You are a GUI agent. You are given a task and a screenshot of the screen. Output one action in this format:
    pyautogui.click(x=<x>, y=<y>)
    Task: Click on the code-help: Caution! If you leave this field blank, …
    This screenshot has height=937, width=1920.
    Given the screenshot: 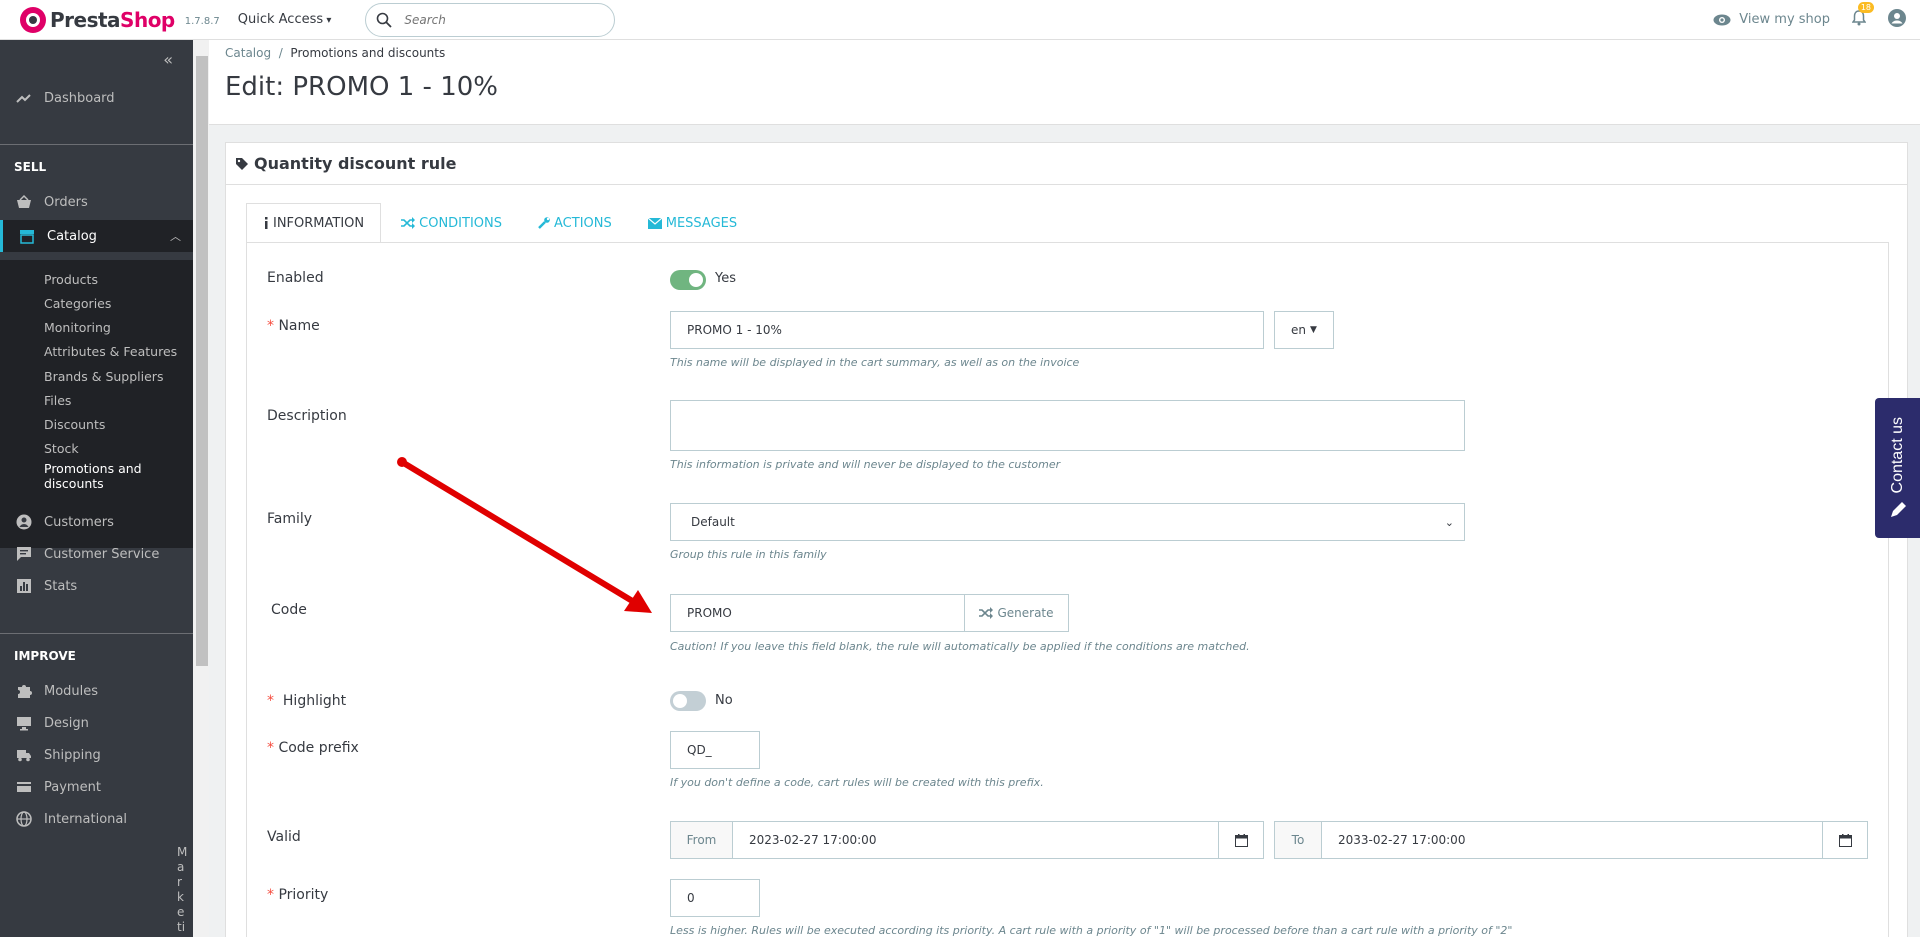 What is the action you would take?
    pyautogui.click(x=960, y=646)
    